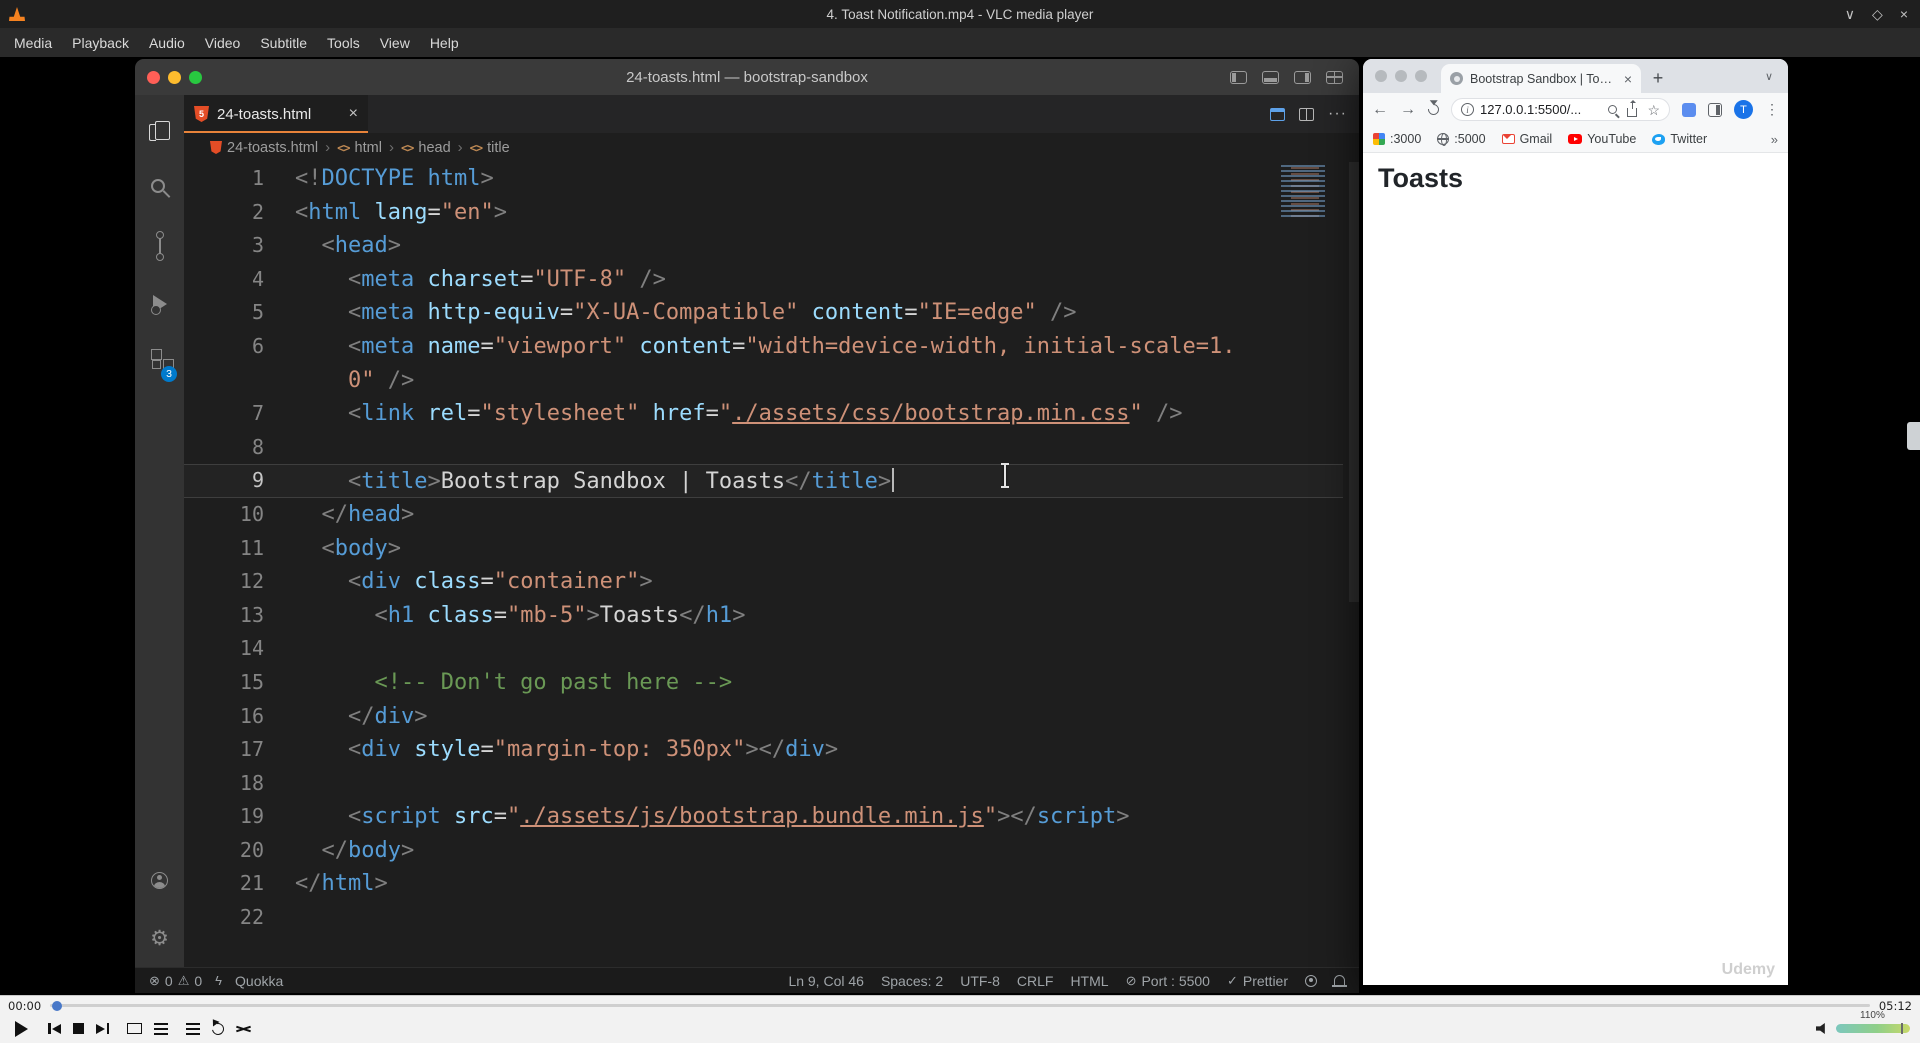 The image size is (1920, 1043). What do you see at coordinates (243, 1029) in the screenshot?
I see `shuffle-button` at bounding box center [243, 1029].